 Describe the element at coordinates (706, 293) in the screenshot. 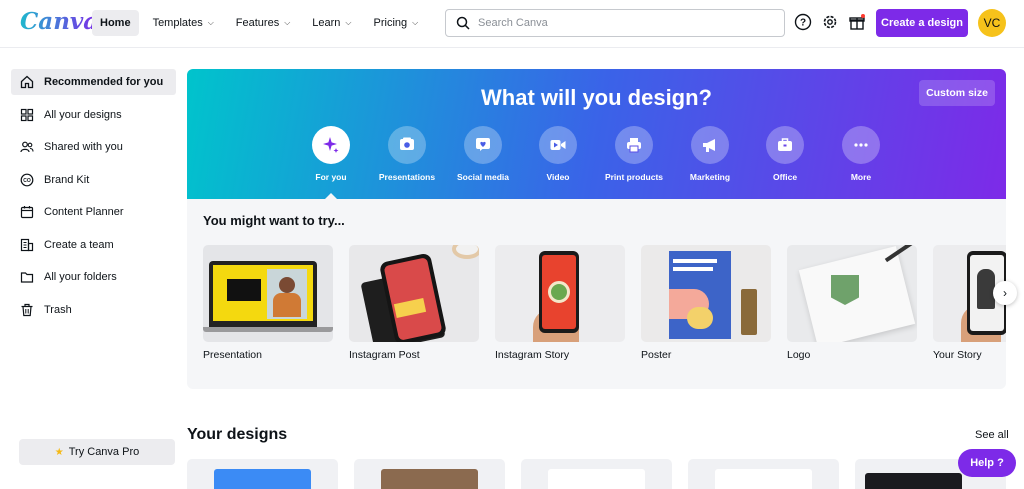

I see `poster-thumbnail` at that location.